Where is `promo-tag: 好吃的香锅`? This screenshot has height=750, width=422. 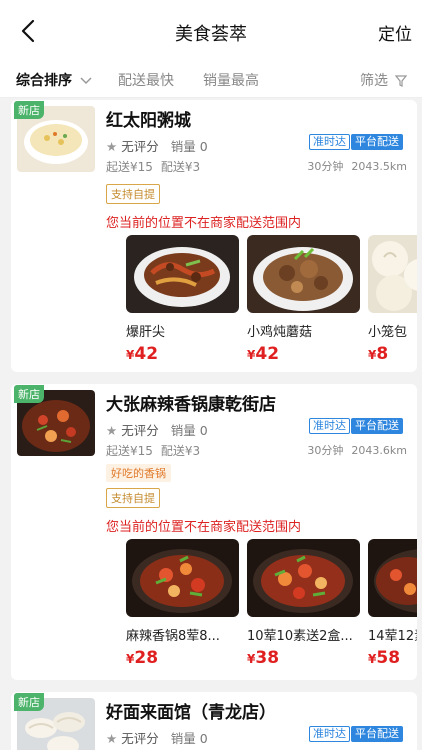 promo-tag: 好吃的香锅 is located at coordinates (138, 473).